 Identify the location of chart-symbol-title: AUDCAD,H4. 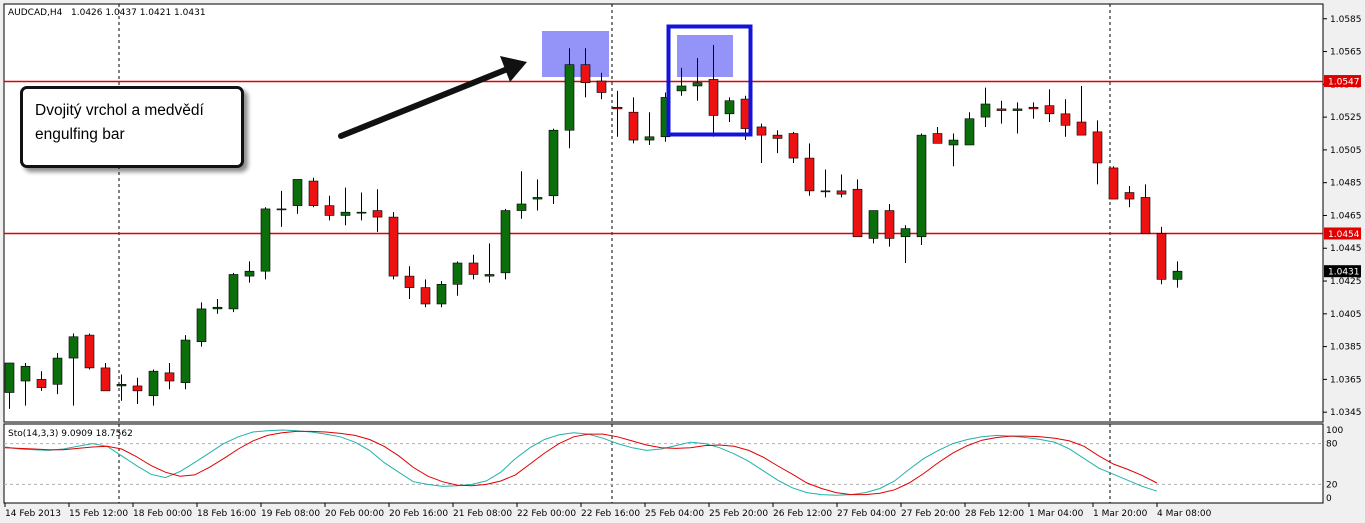
(35, 13).